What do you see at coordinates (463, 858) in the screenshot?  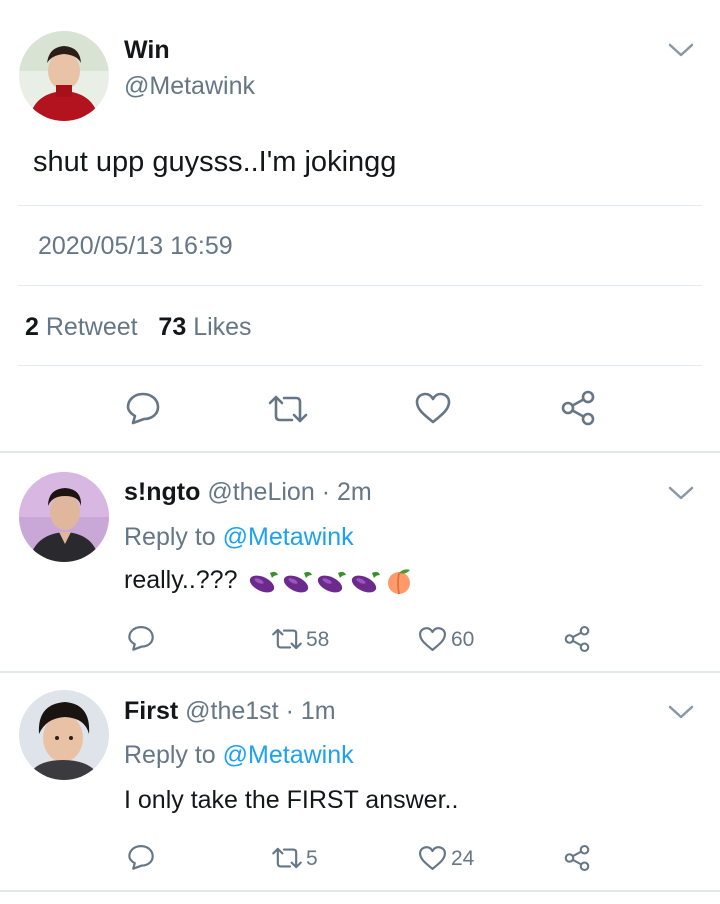 I see `like-count: 24` at bounding box center [463, 858].